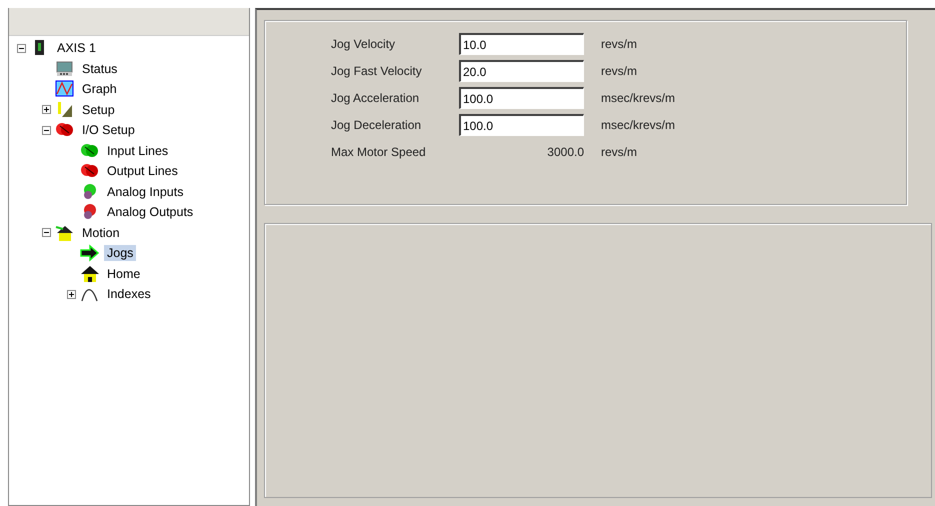 This screenshot has width=935, height=506. I want to click on tree-item: Status, so click(99, 68).